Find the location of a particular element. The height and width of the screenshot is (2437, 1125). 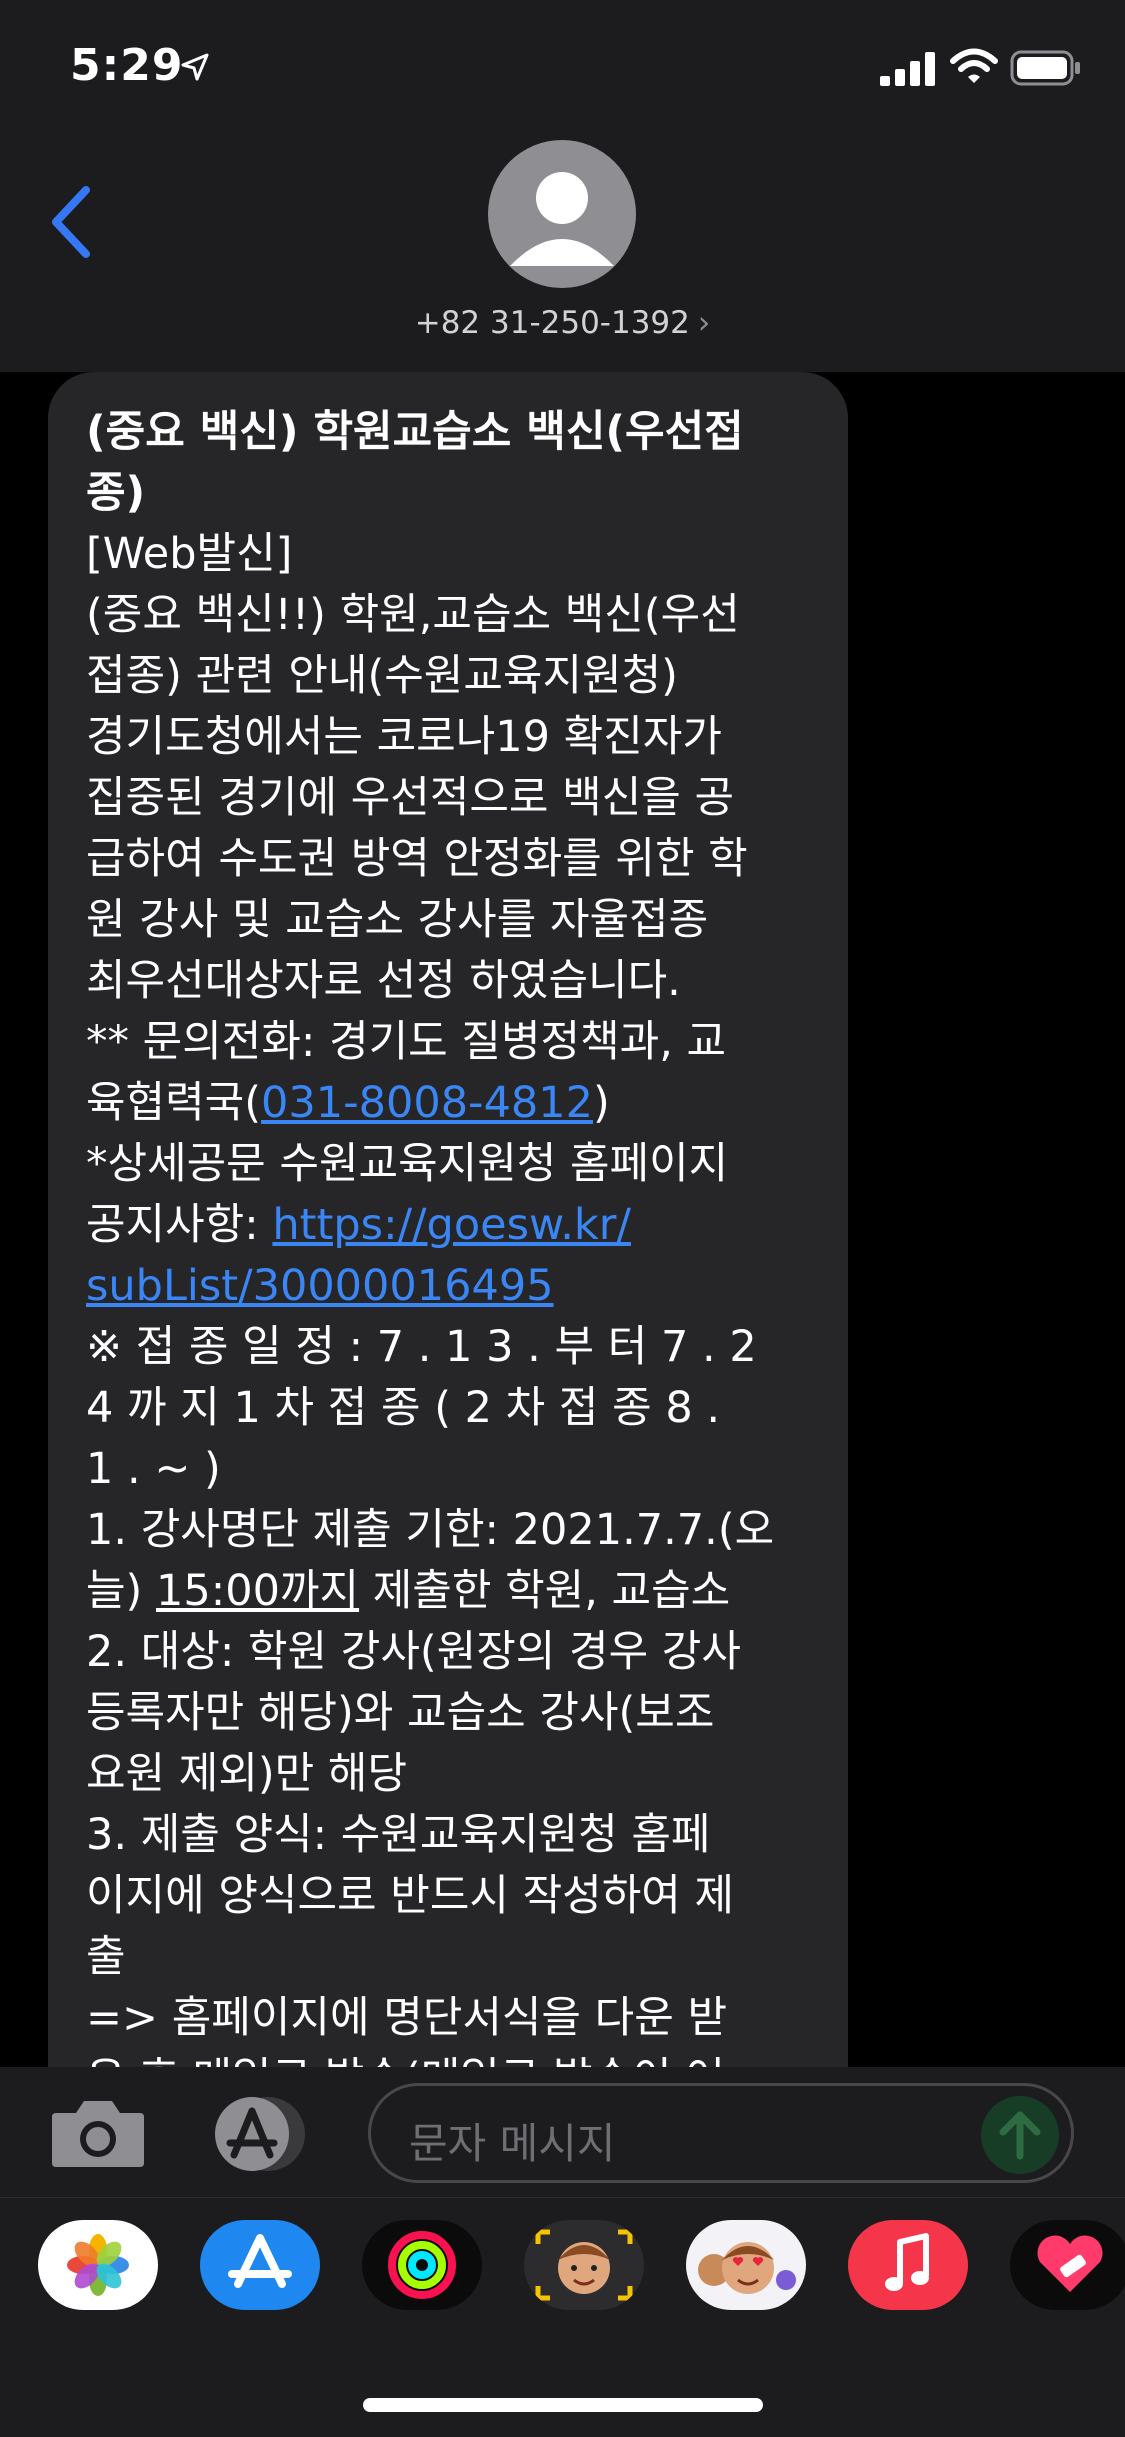

message-line: 늘) 15:00까지 제출한 학원, 교습소 is located at coordinates (448, 1591).